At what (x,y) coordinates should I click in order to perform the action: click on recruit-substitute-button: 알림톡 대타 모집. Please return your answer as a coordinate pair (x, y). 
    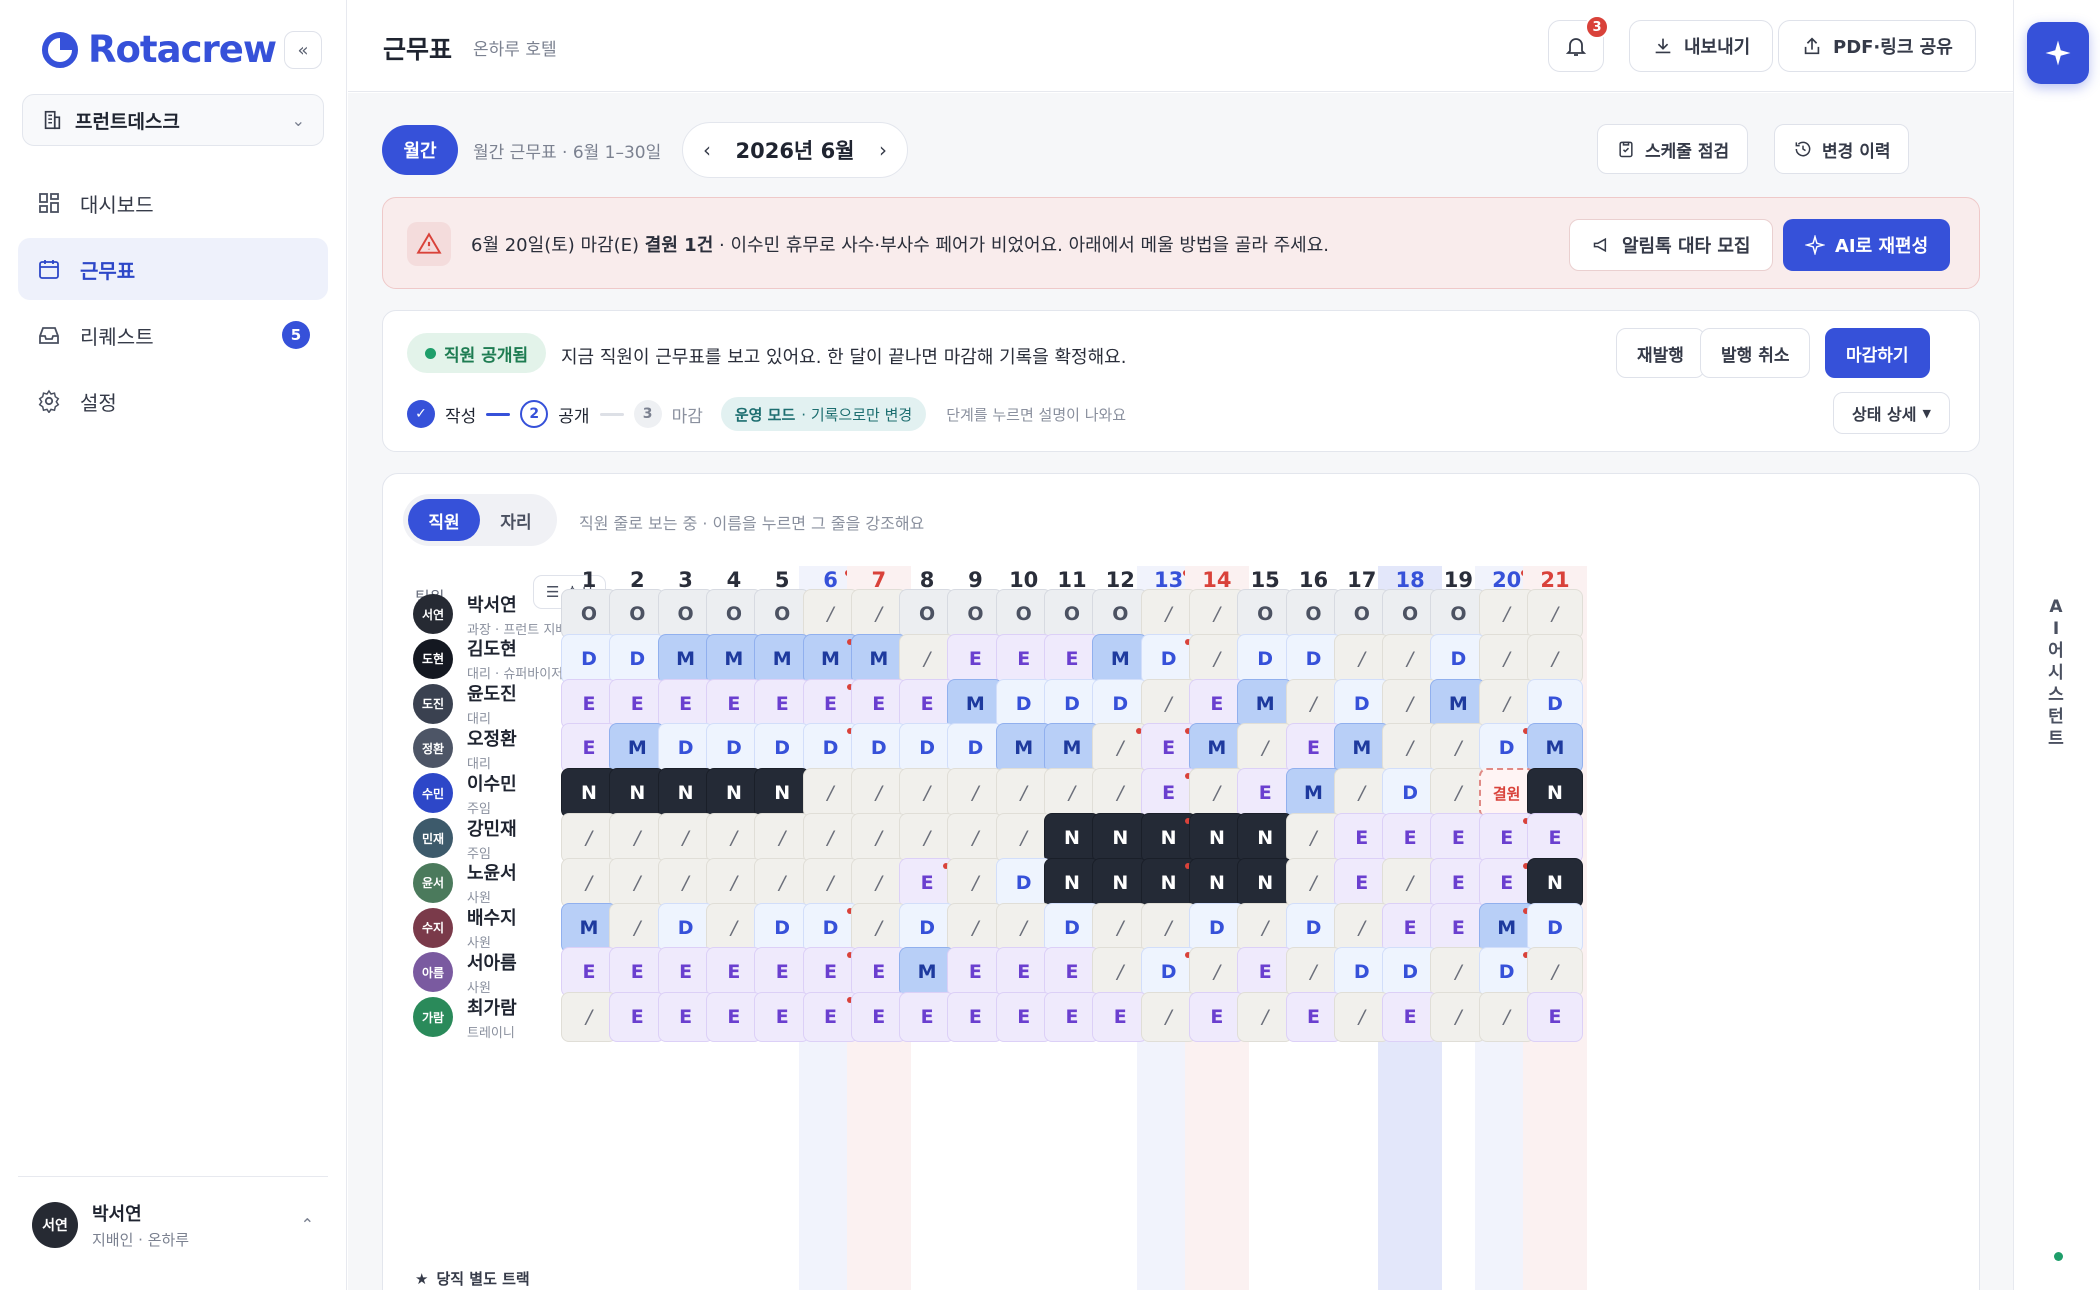
    Looking at the image, I should click on (1671, 245).